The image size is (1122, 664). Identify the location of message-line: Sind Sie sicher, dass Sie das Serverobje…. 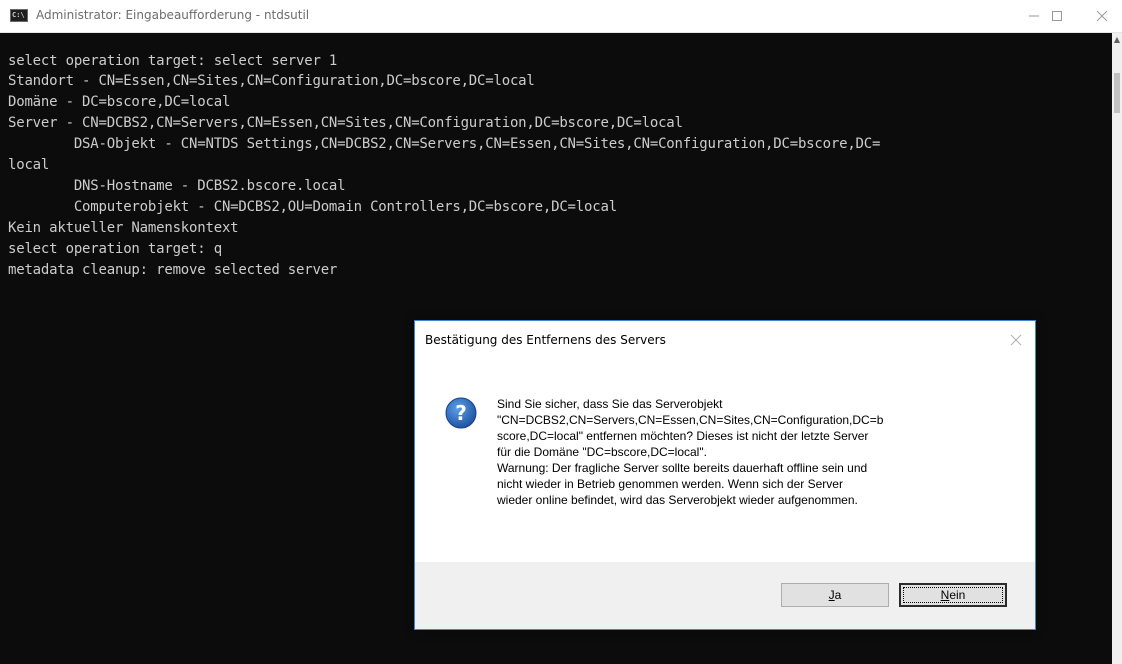
(610, 404).